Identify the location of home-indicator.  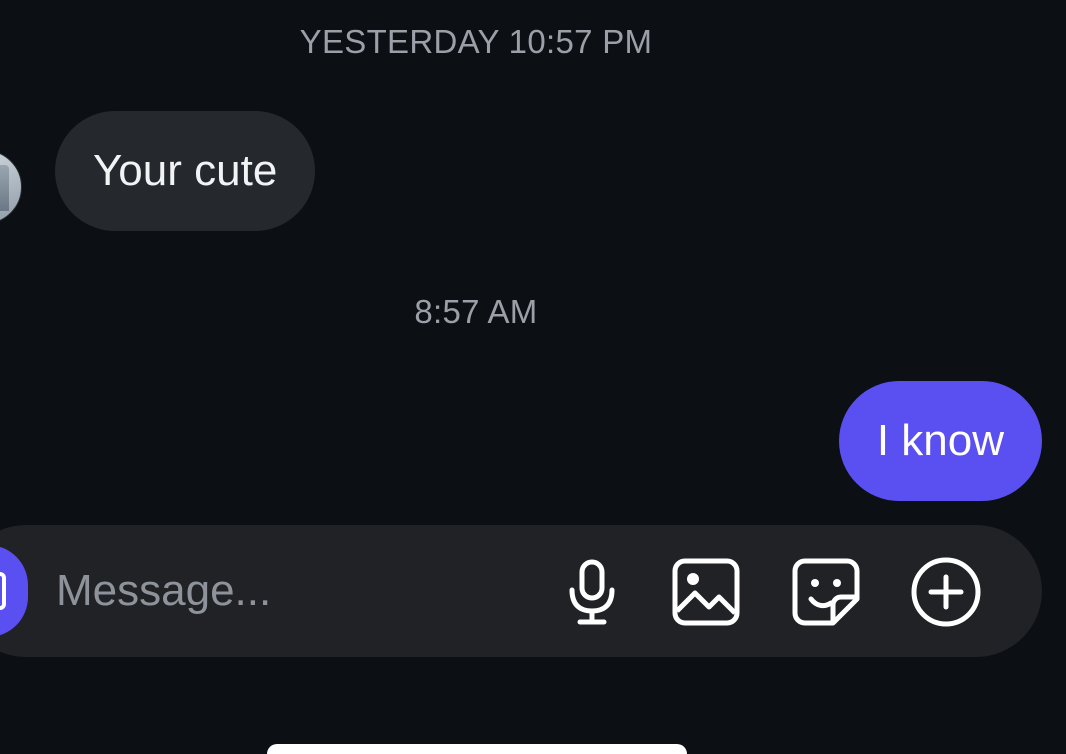
(477, 749).